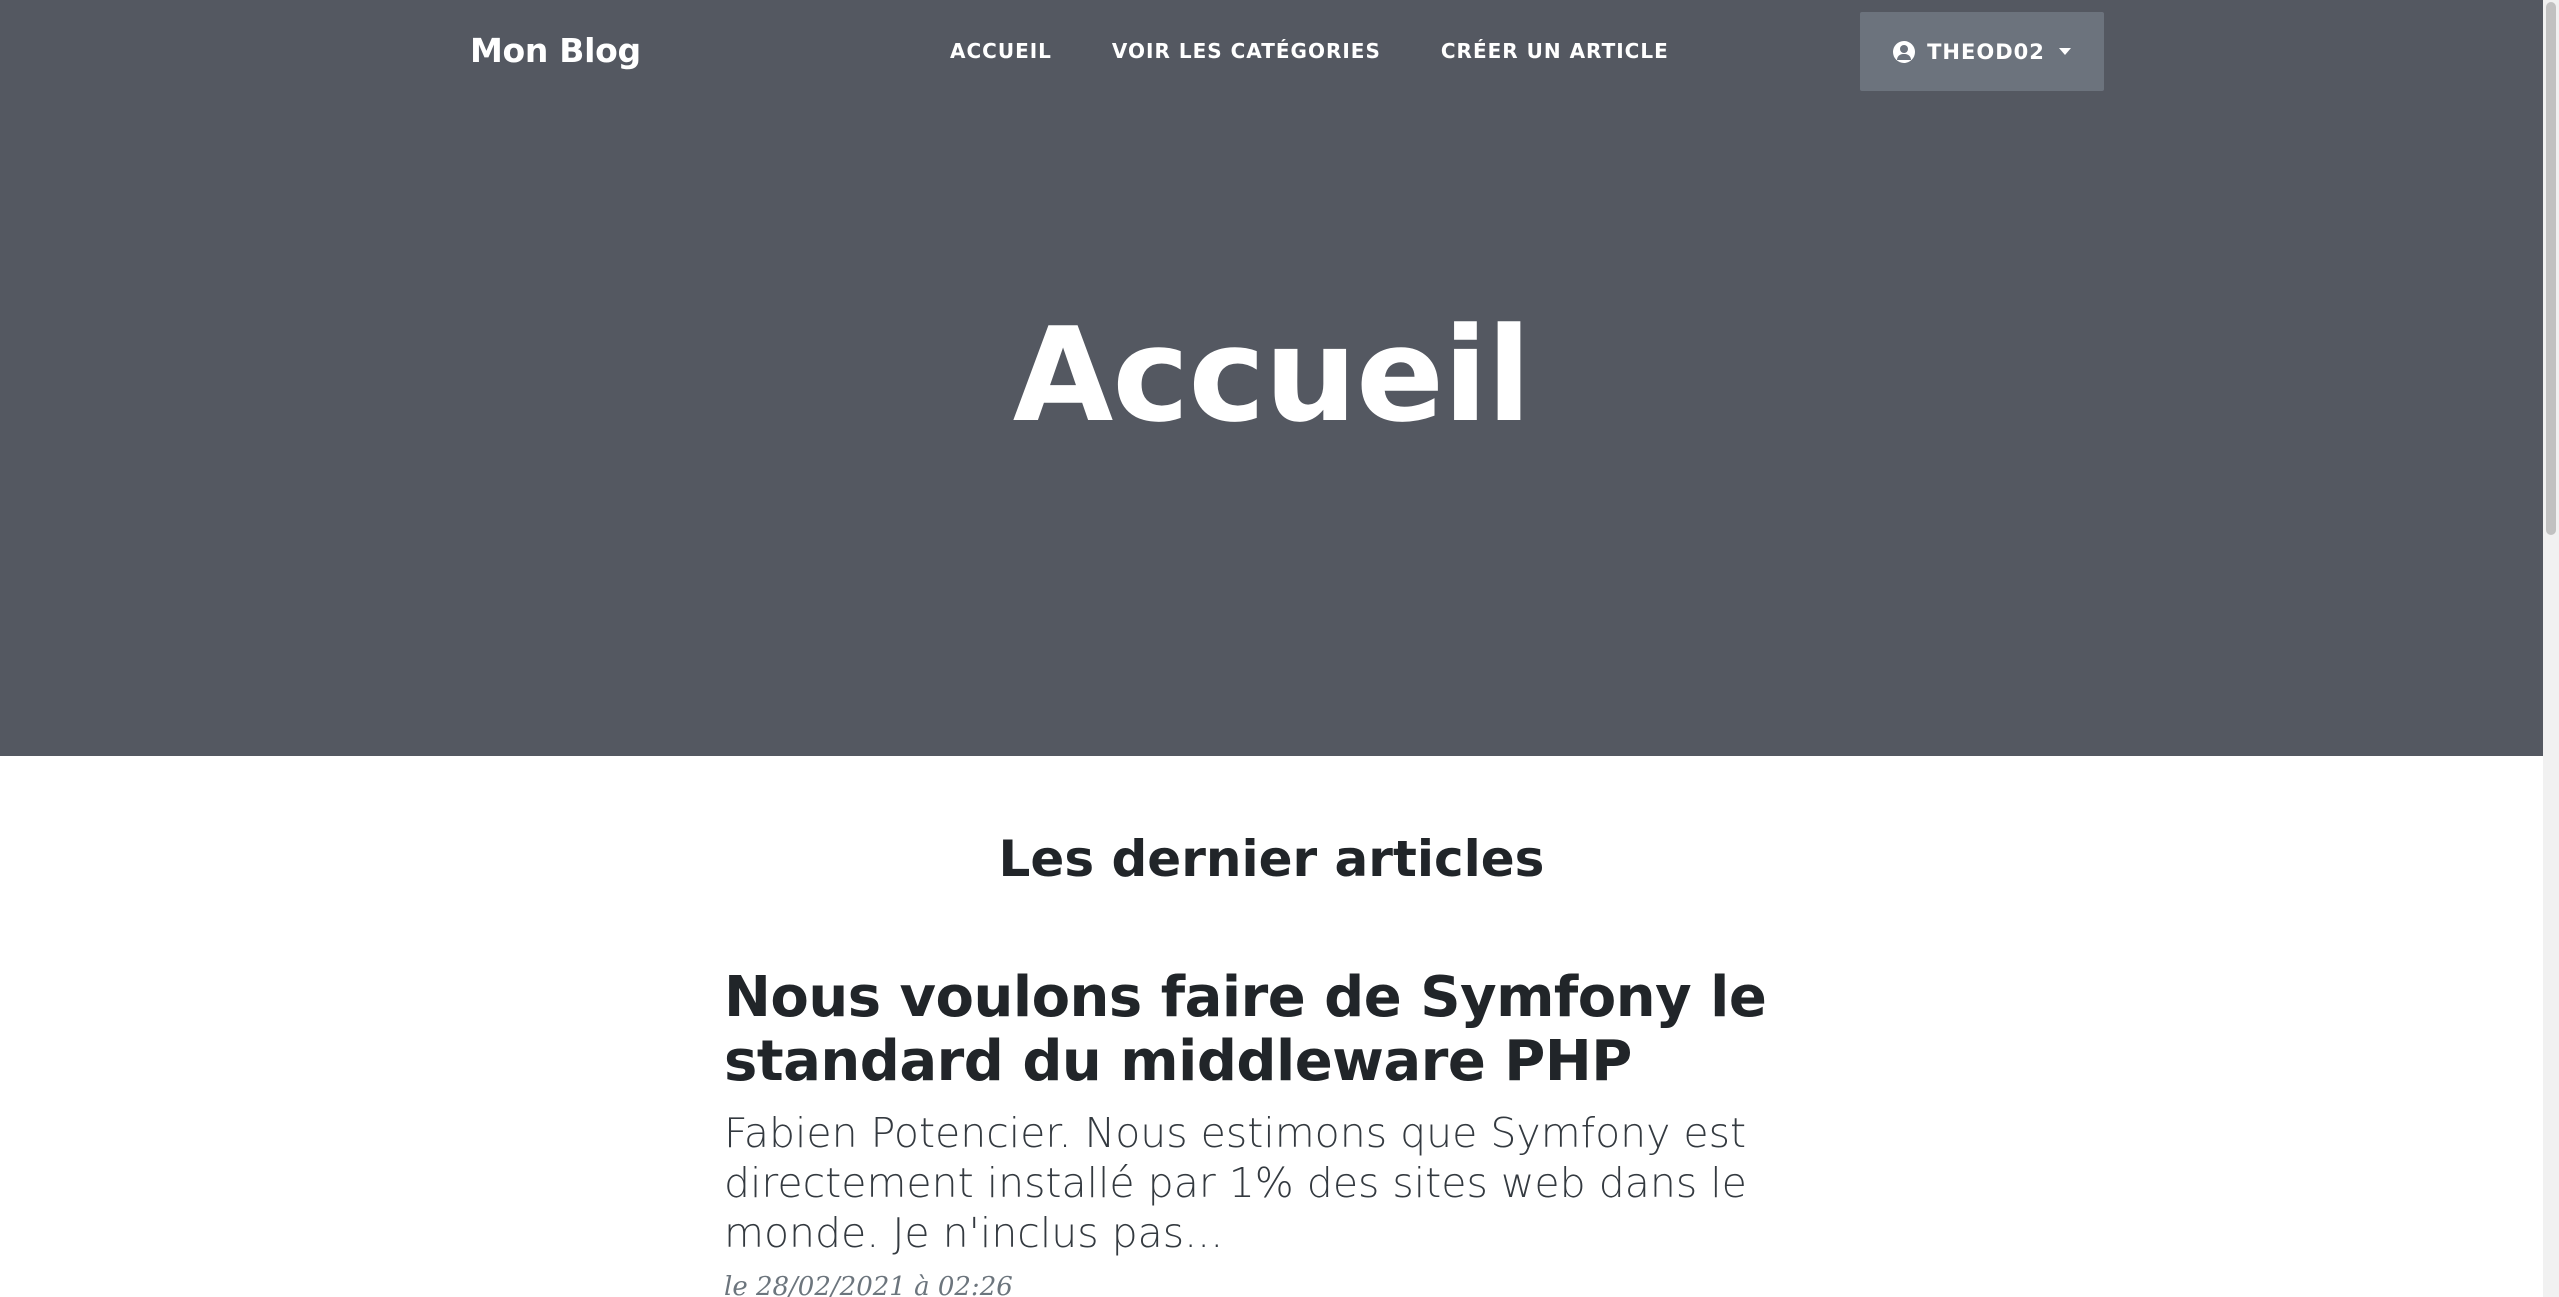  I want to click on user-dropdown-button: THEOD02, so click(1982, 51).